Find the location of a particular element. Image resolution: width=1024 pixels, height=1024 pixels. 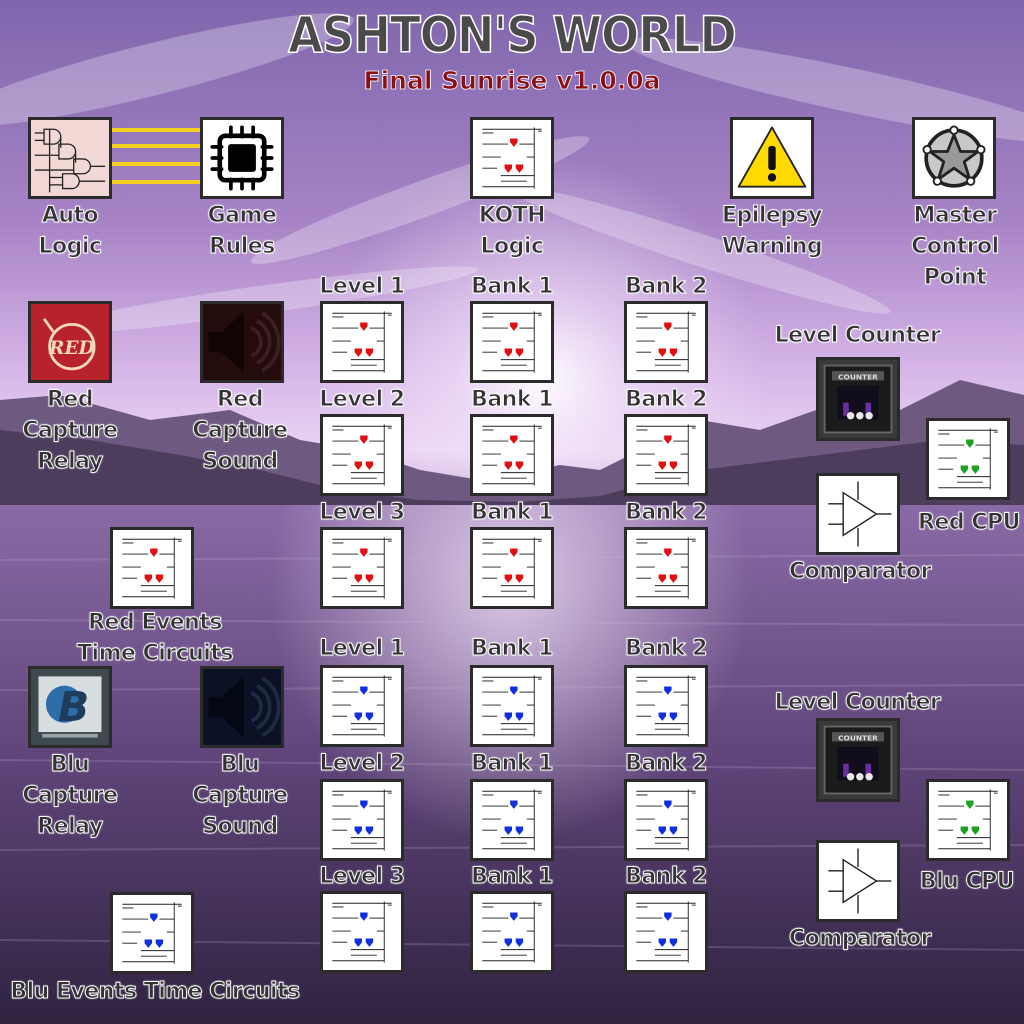

red-level-1-tile is located at coordinates (362, 342).